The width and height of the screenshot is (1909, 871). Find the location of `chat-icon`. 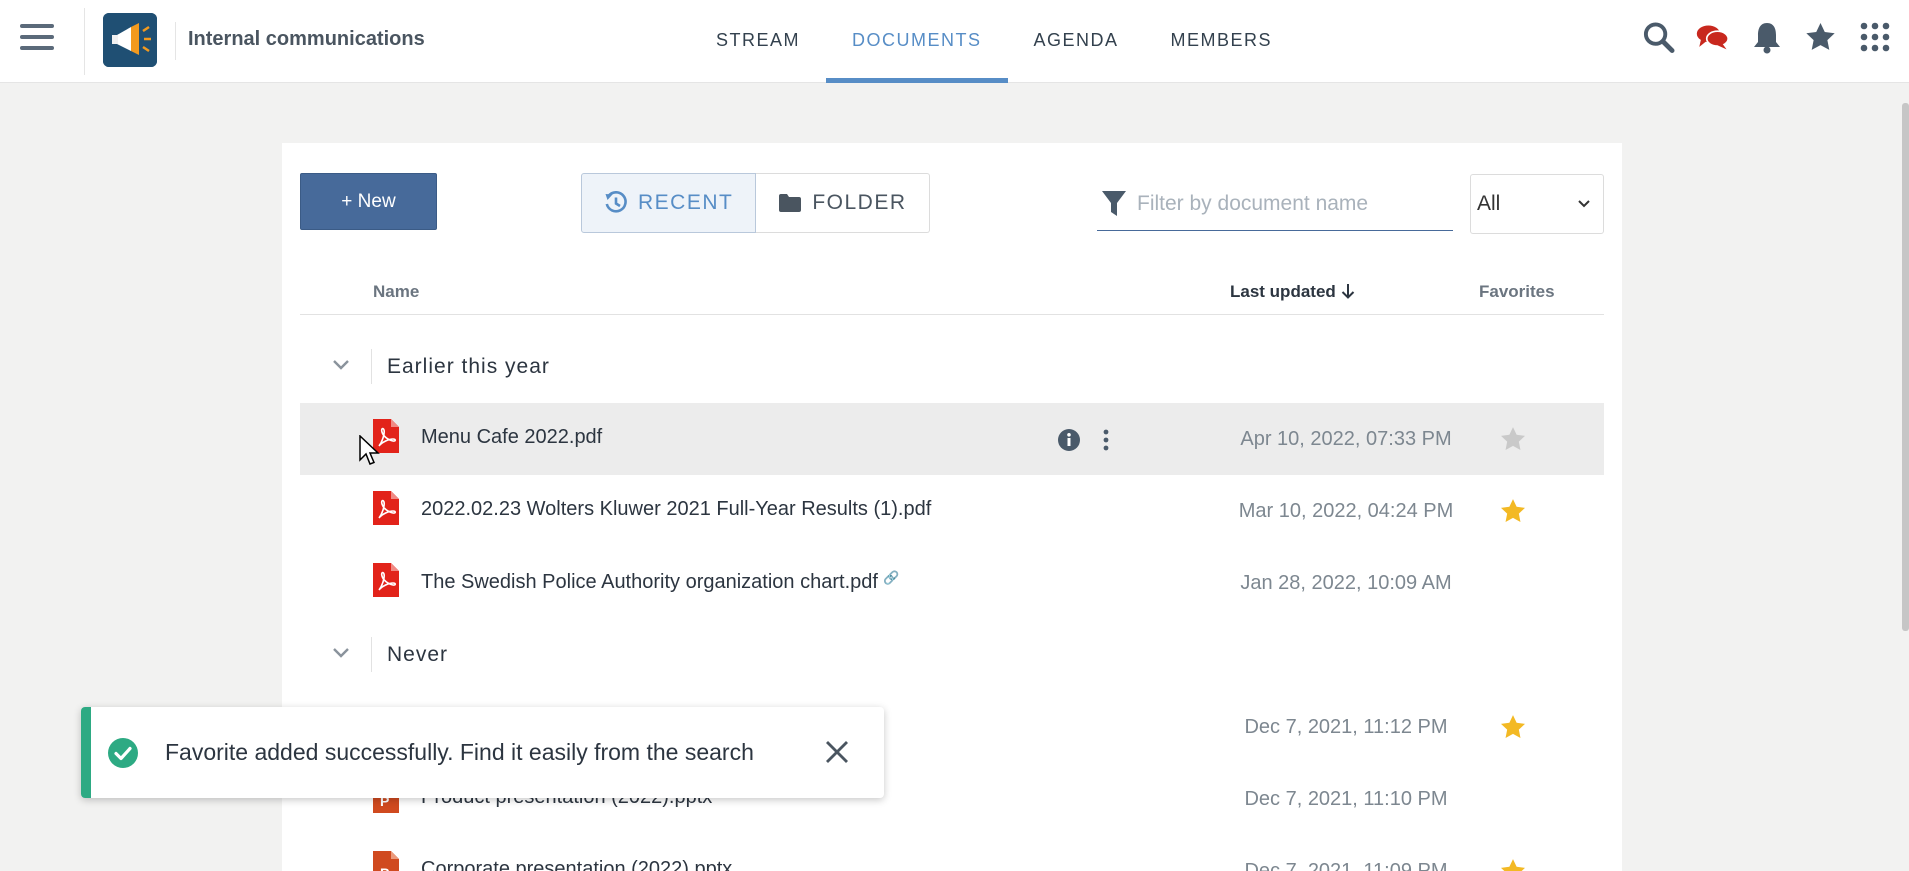

chat-icon is located at coordinates (1712, 36).